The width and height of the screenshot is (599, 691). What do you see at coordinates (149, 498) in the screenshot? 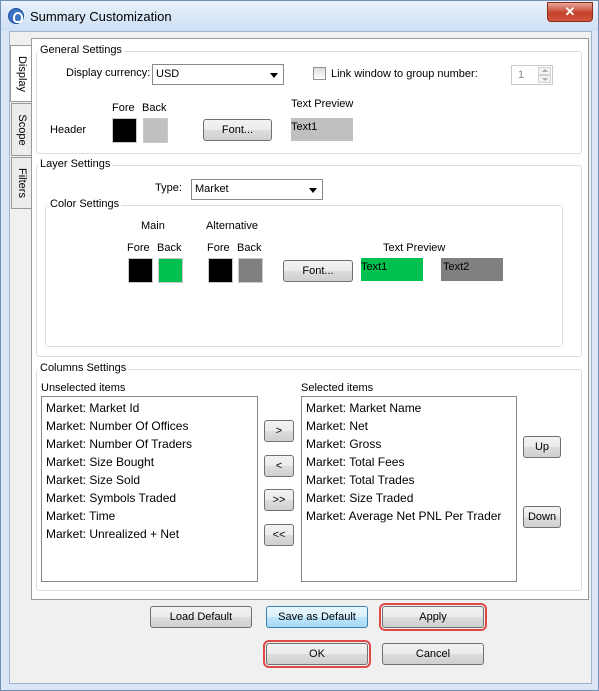
I see `list-item: Market: Symbols Traded` at bounding box center [149, 498].